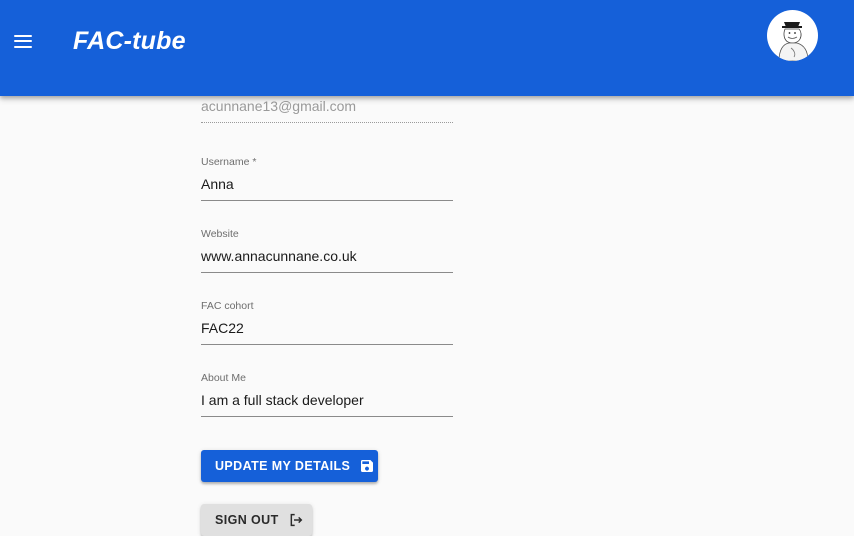  Describe the element at coordinates (327, 400) in the screenshot. I see `about-input` at that location.